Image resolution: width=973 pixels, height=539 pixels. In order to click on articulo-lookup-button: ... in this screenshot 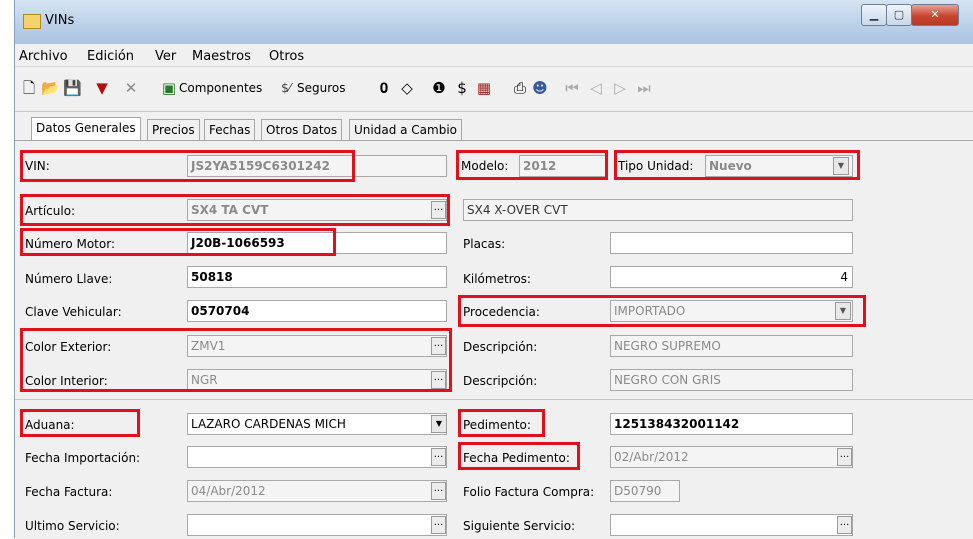, I will do `click(438, 210)`.